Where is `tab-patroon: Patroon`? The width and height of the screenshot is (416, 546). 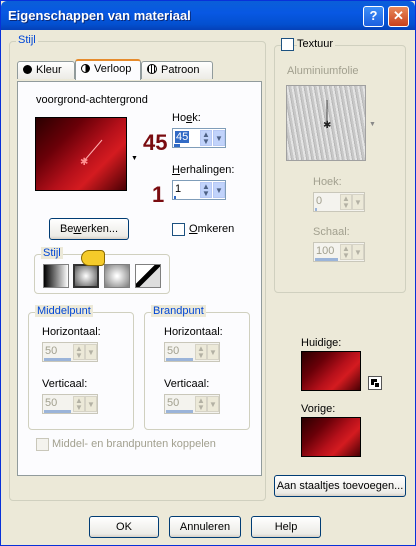 tab-patroon: Patroon is located at coordinates (177, 70).